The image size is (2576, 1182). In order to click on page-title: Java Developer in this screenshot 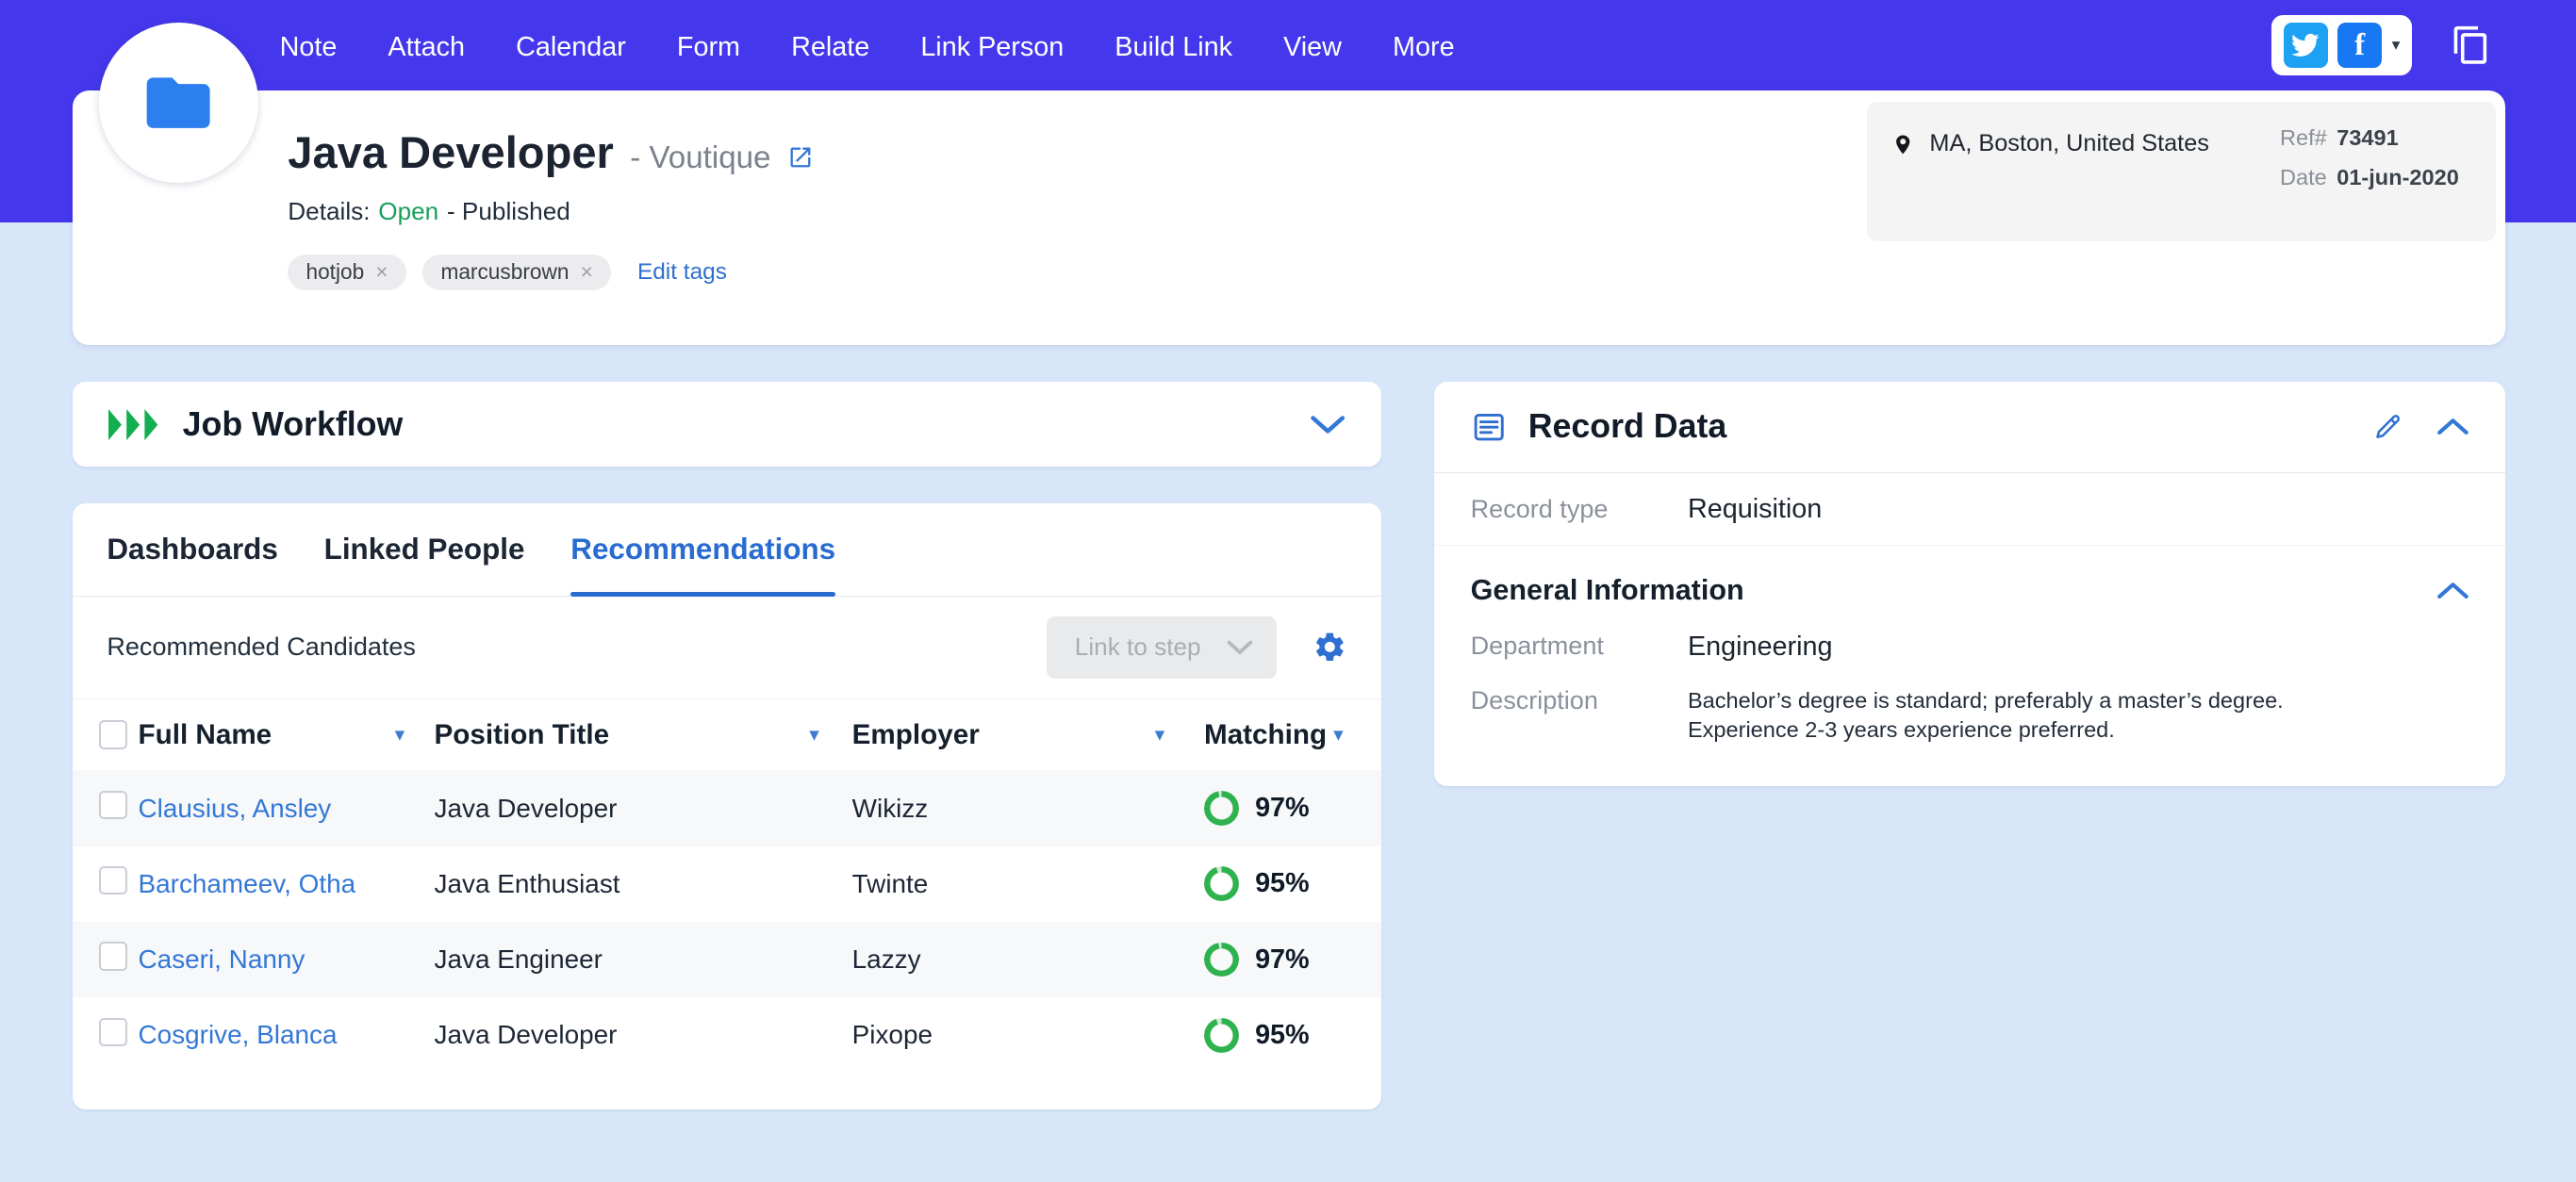, I will do `click(451, 151)`.